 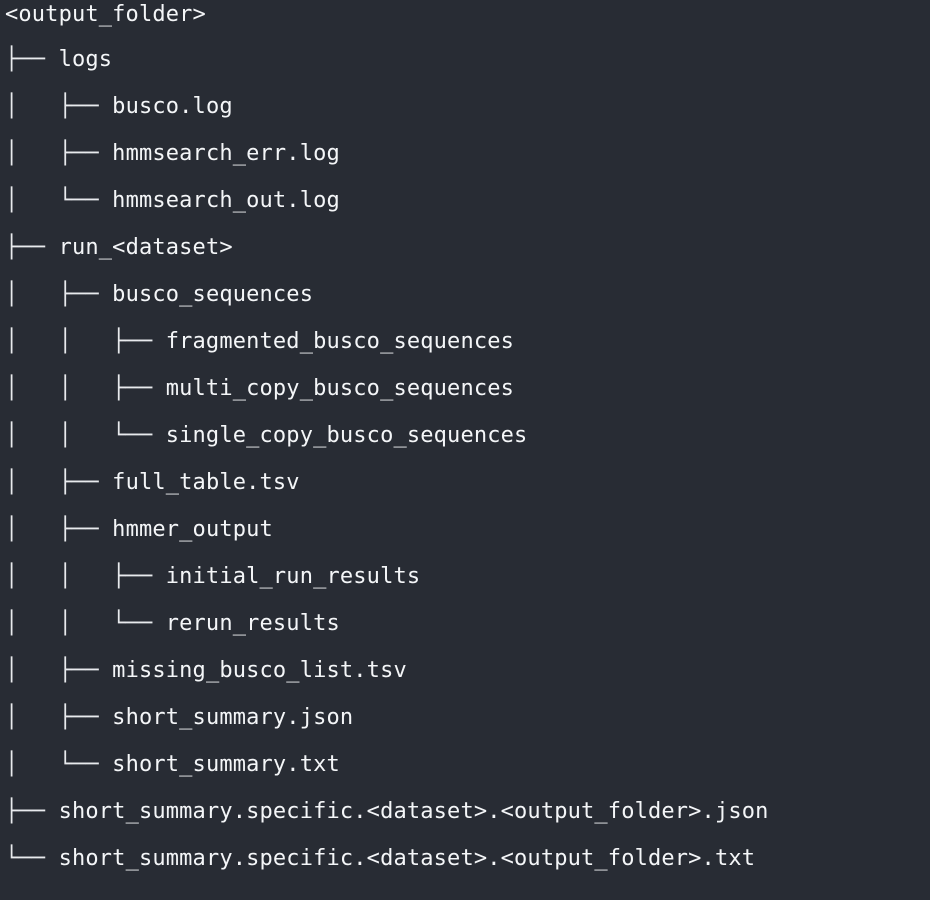 I want to click on tree-line: │ ├── busco.log, so click(x=119, y=115).